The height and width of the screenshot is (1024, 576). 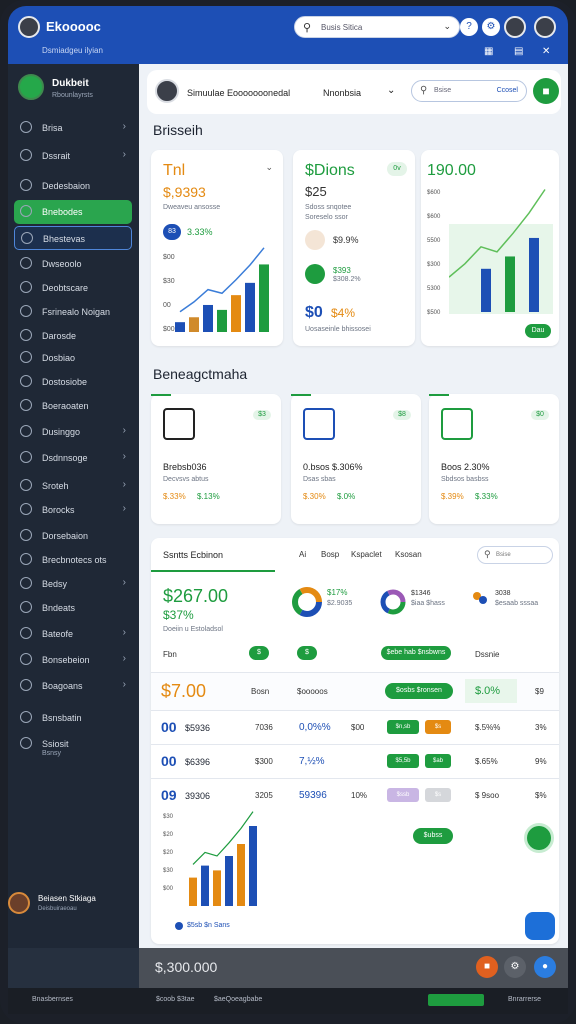 I want to click on sidebar-item-label: Ssiosit, so click(x=55, y=744).